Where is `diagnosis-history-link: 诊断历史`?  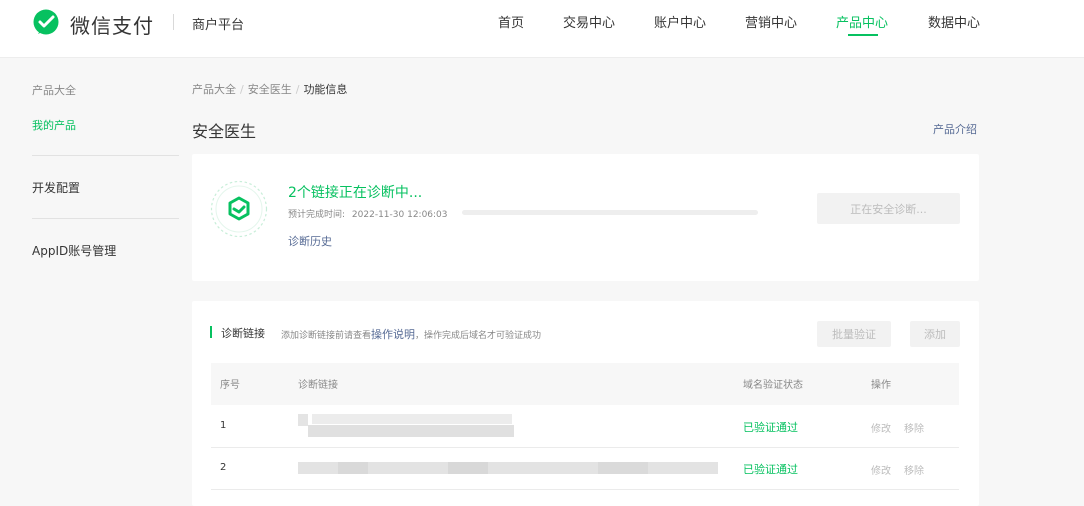
diagnosis-history-link: 诊断历史 is located at coordinates (310, 241).